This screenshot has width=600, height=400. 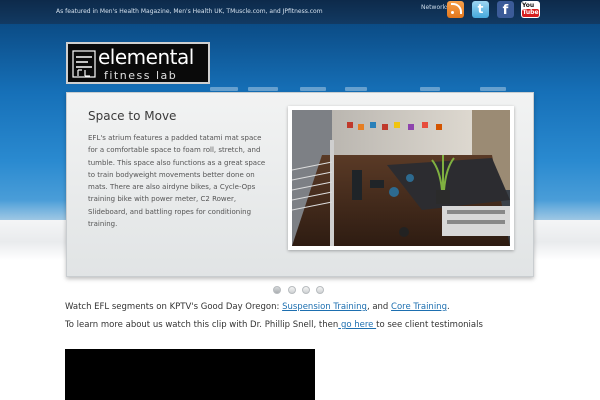 I want to click on gym-photo-illustration, so click(x=401, y=178).